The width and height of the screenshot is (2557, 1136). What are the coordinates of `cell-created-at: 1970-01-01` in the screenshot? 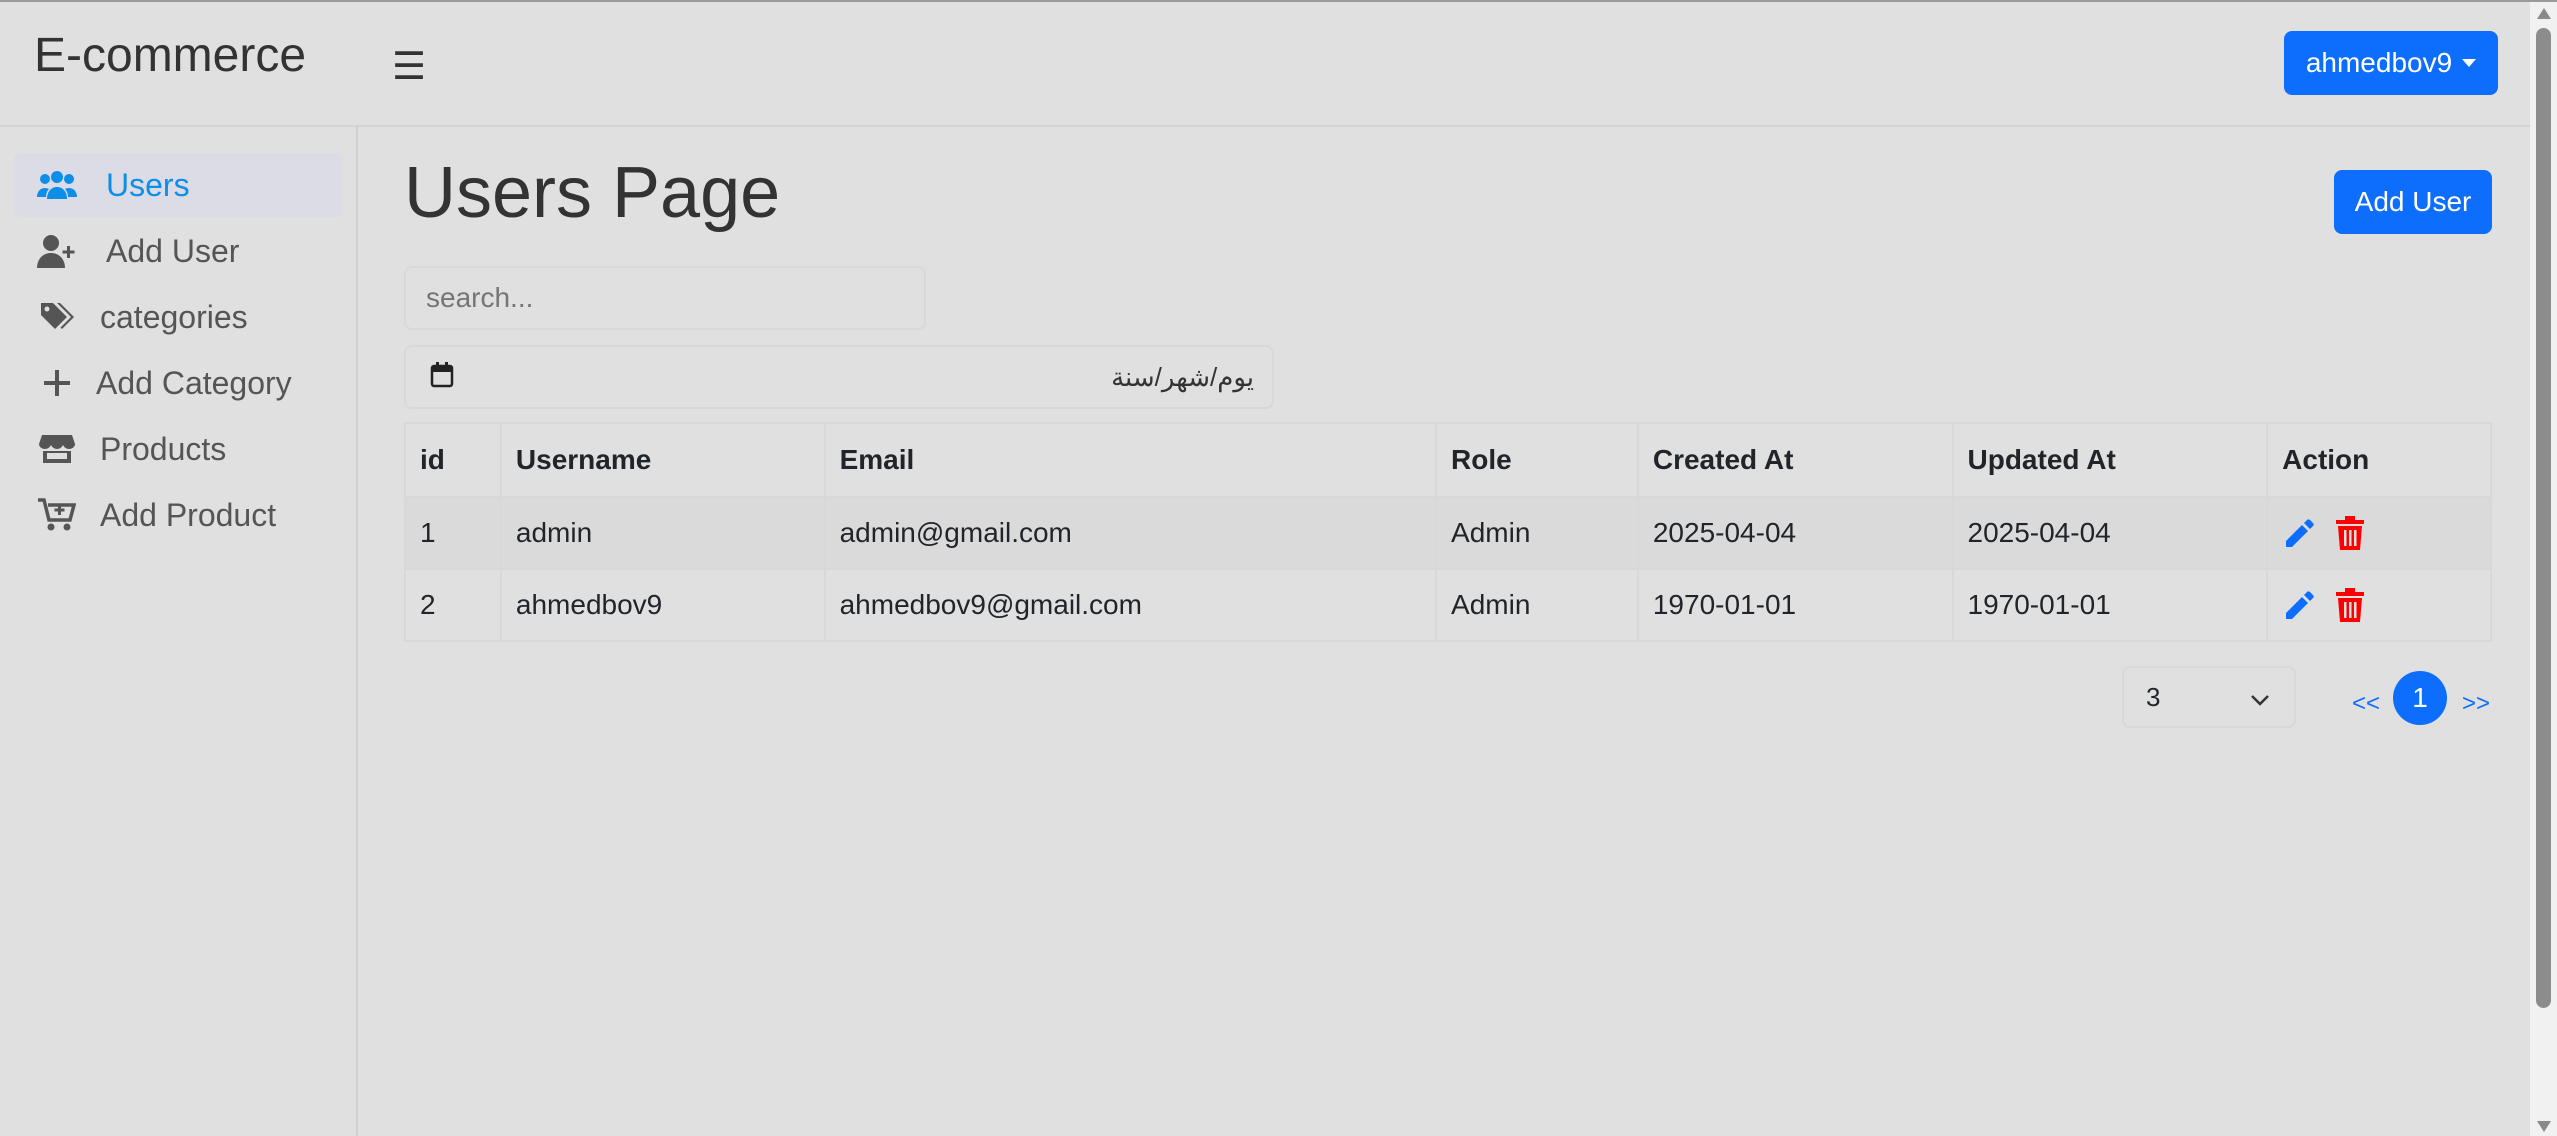 It's located at (1795, 605).